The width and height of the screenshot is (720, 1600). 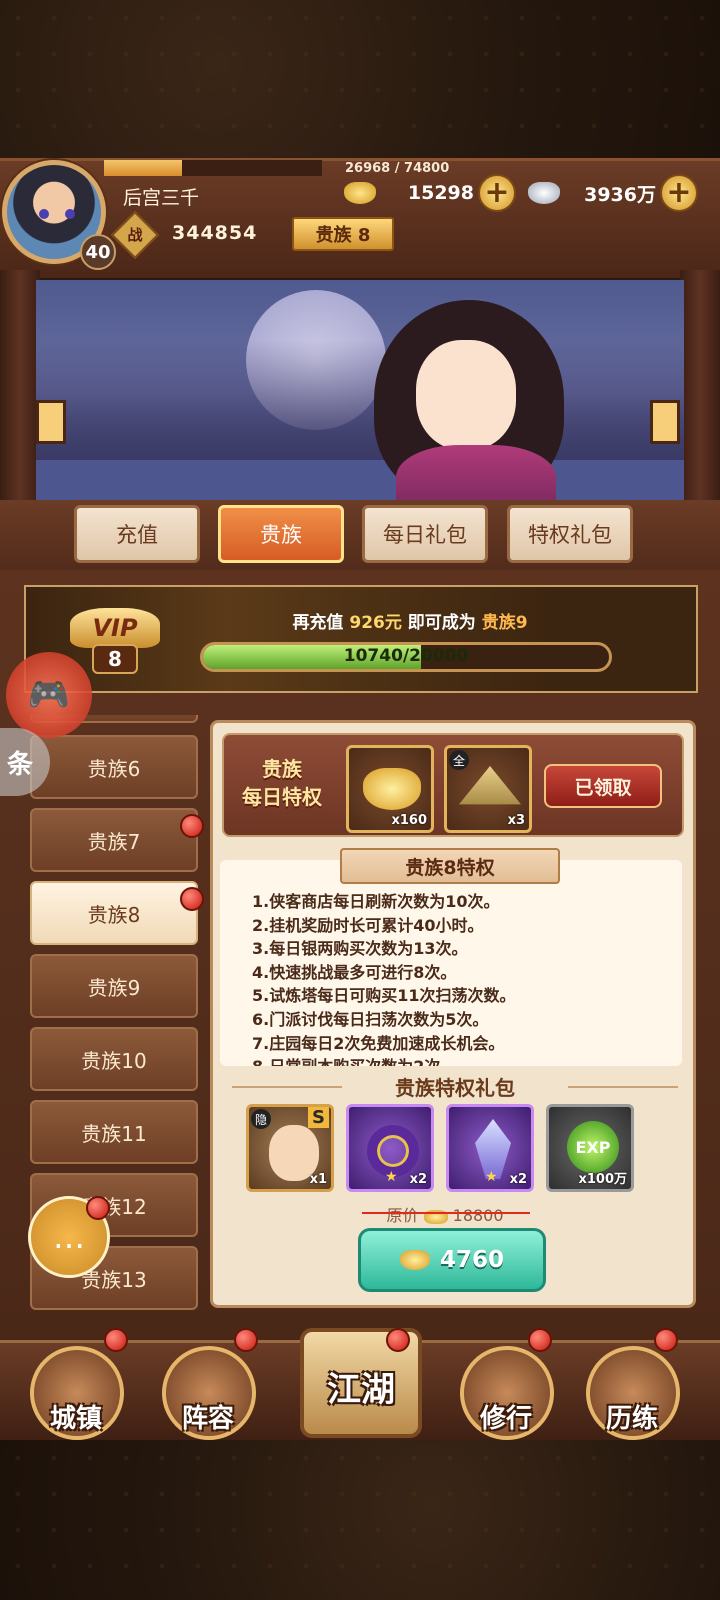 What do you see at coordinates (425, 534) in the screenshot?
I see `tab-daily-gift: 每日礼包` at bounding box center [425, 534].